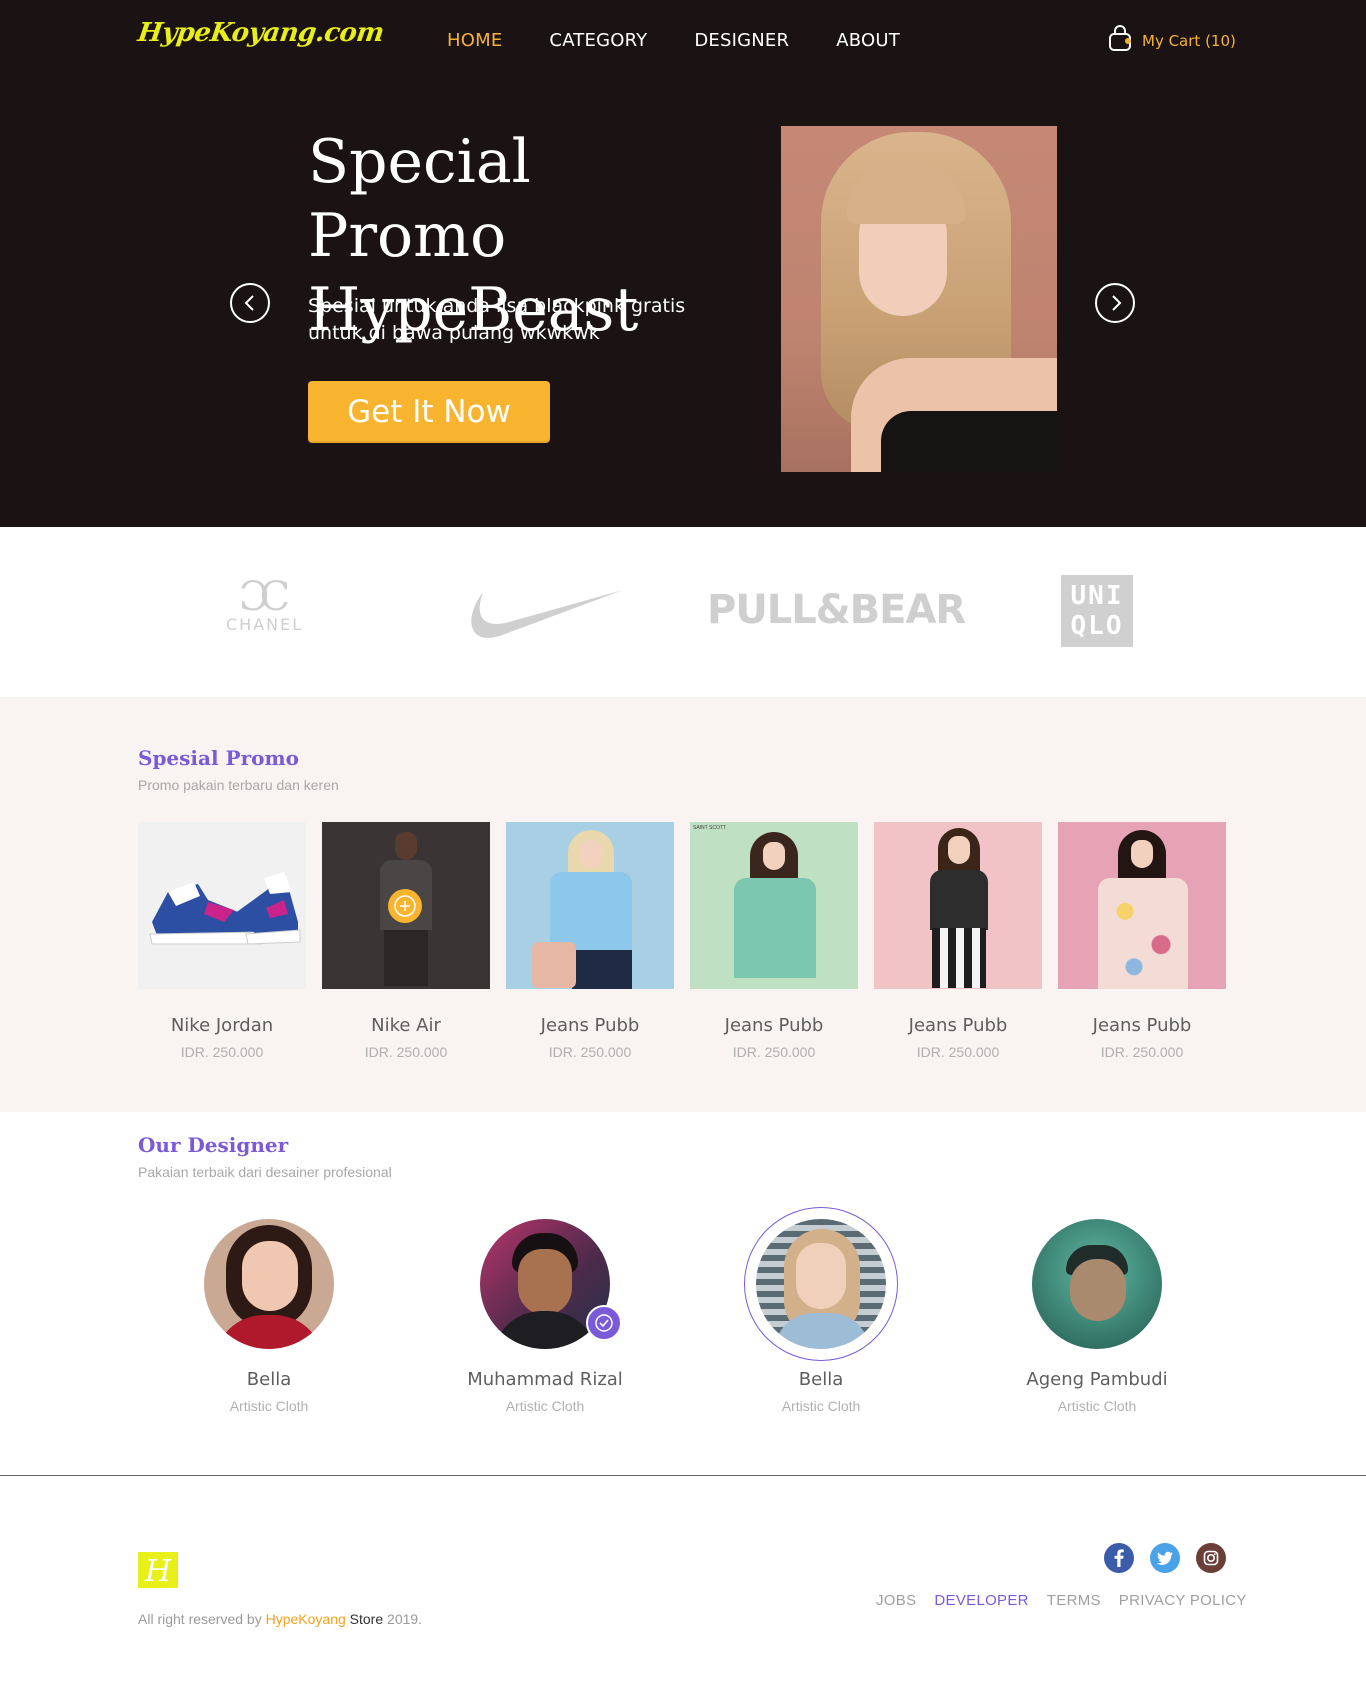 The image size is (1366, 1694). What do you see at coordinates (1097, 611) in the screenshot?
I see `uniqlo-logo: UNI QLO` at bounding box center [1097, 611].